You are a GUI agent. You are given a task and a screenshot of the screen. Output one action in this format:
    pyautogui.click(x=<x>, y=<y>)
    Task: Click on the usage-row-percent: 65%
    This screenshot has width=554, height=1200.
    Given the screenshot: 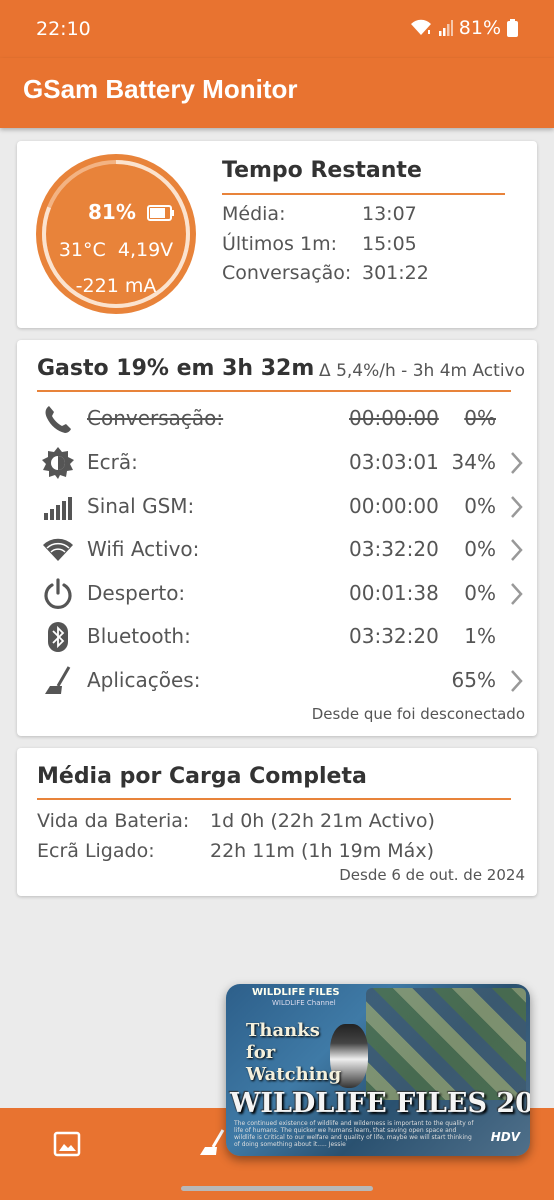 What is the action you would take?
    pyautogui.click(x=473, y=680)
    